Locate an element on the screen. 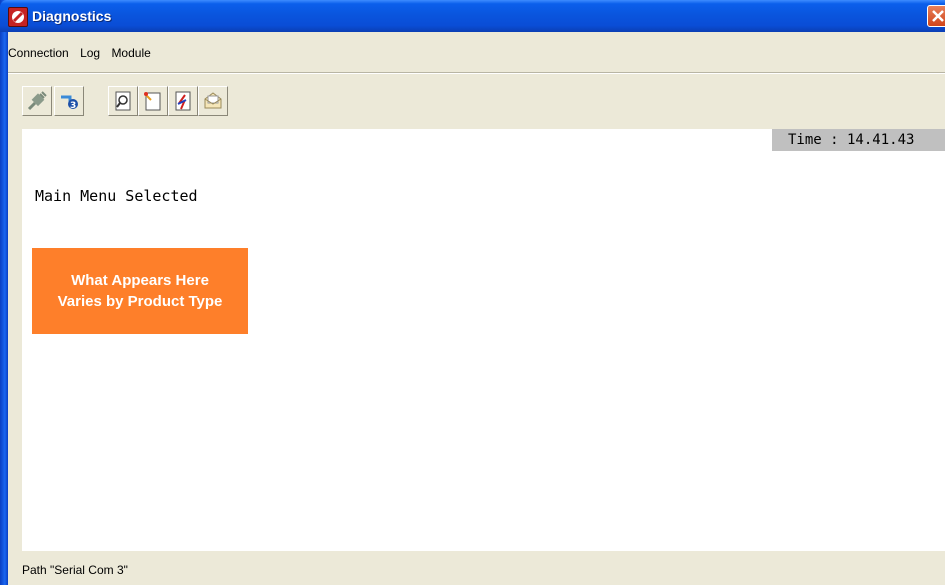 This screenshot has height=585, width=945. close-icon is located at coordinates (938, 16).